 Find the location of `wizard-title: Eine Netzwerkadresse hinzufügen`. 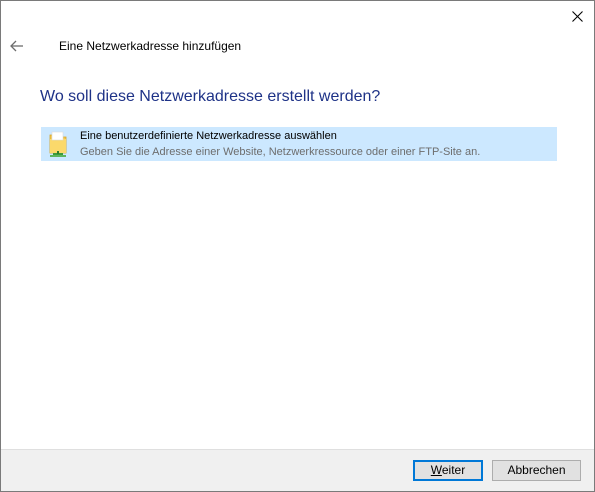

wizard-title: Eine Netzwerkadresse hinzufügen is located at coordinates (150, 46).